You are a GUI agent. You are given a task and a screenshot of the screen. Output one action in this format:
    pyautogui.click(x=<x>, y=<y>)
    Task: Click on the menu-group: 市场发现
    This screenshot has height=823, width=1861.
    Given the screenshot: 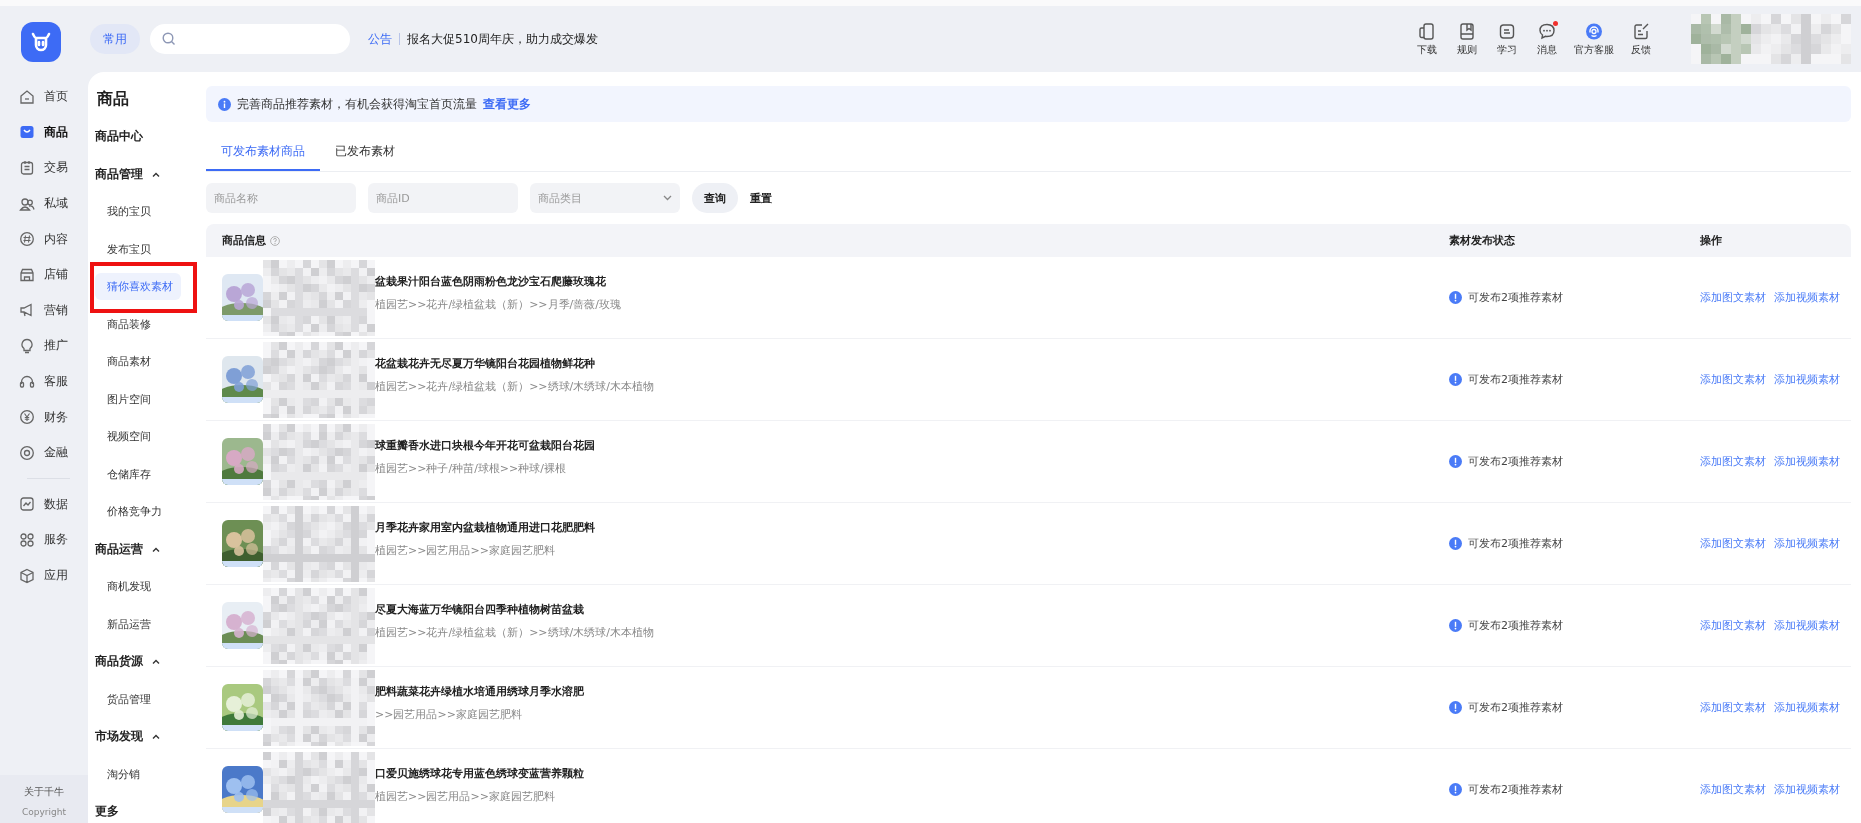 What is the action you would take?
    pyautogui.click(x=145, y=737)
    